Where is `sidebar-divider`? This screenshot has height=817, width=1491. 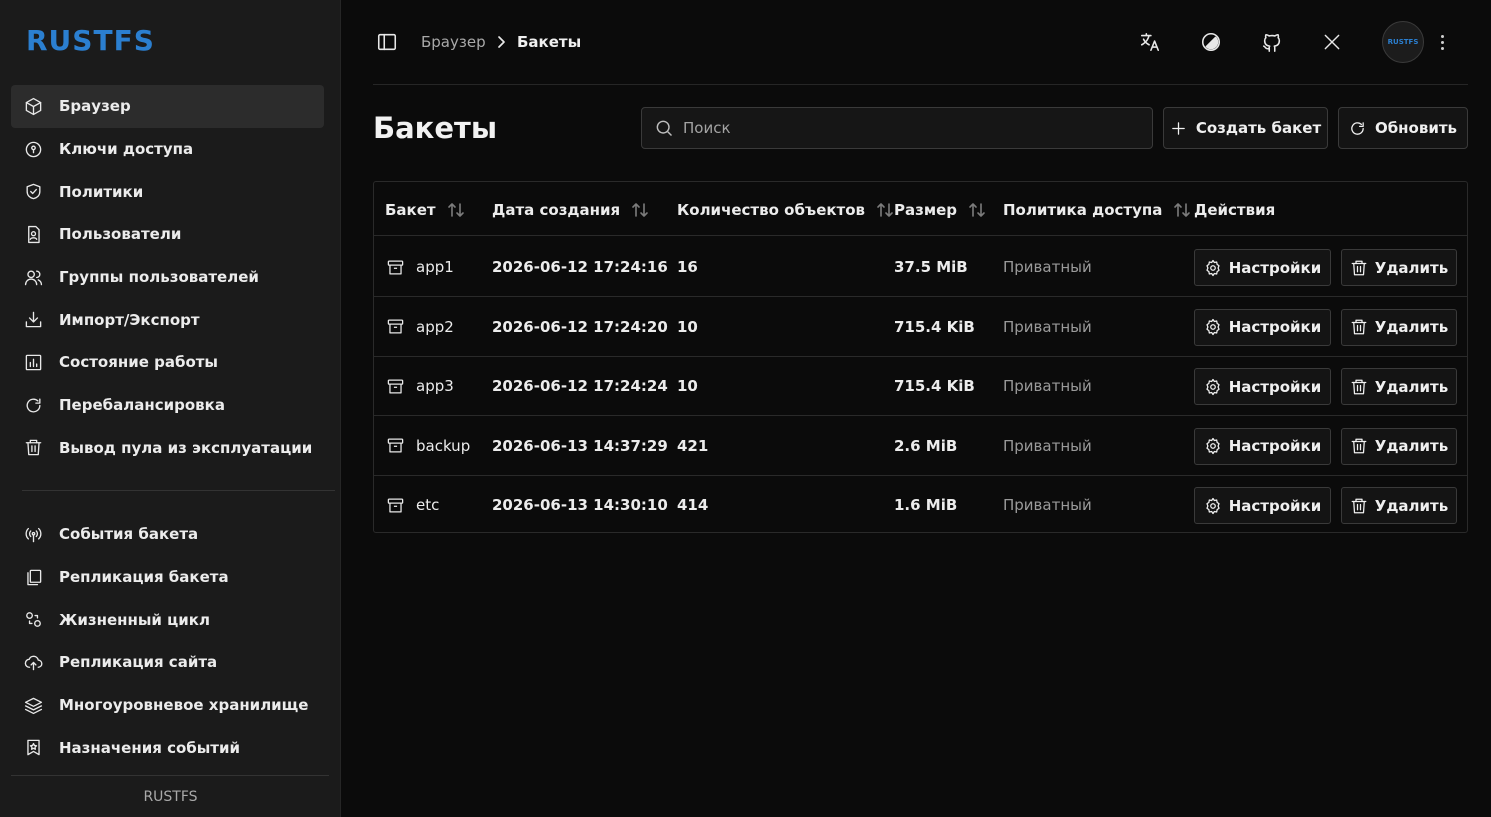
sidebar-divider is located at coordinates (178, 490).